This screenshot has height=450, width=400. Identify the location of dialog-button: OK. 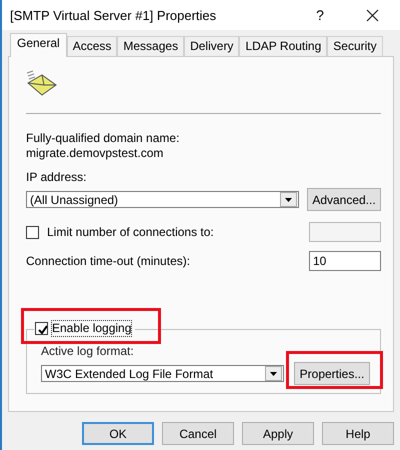
(118, 433).